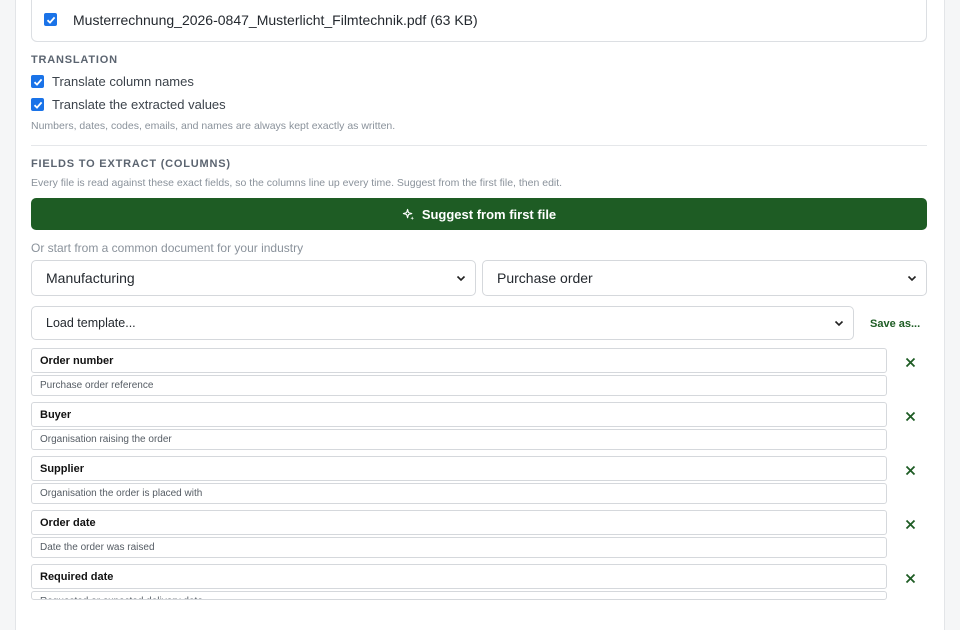 The width and height of the screenshot is (960, 630). What do you see at coordinates (123, 81) in the screenshot?
I see `translate-column-names-label: Translate column names` at bounding box center [123, 81].